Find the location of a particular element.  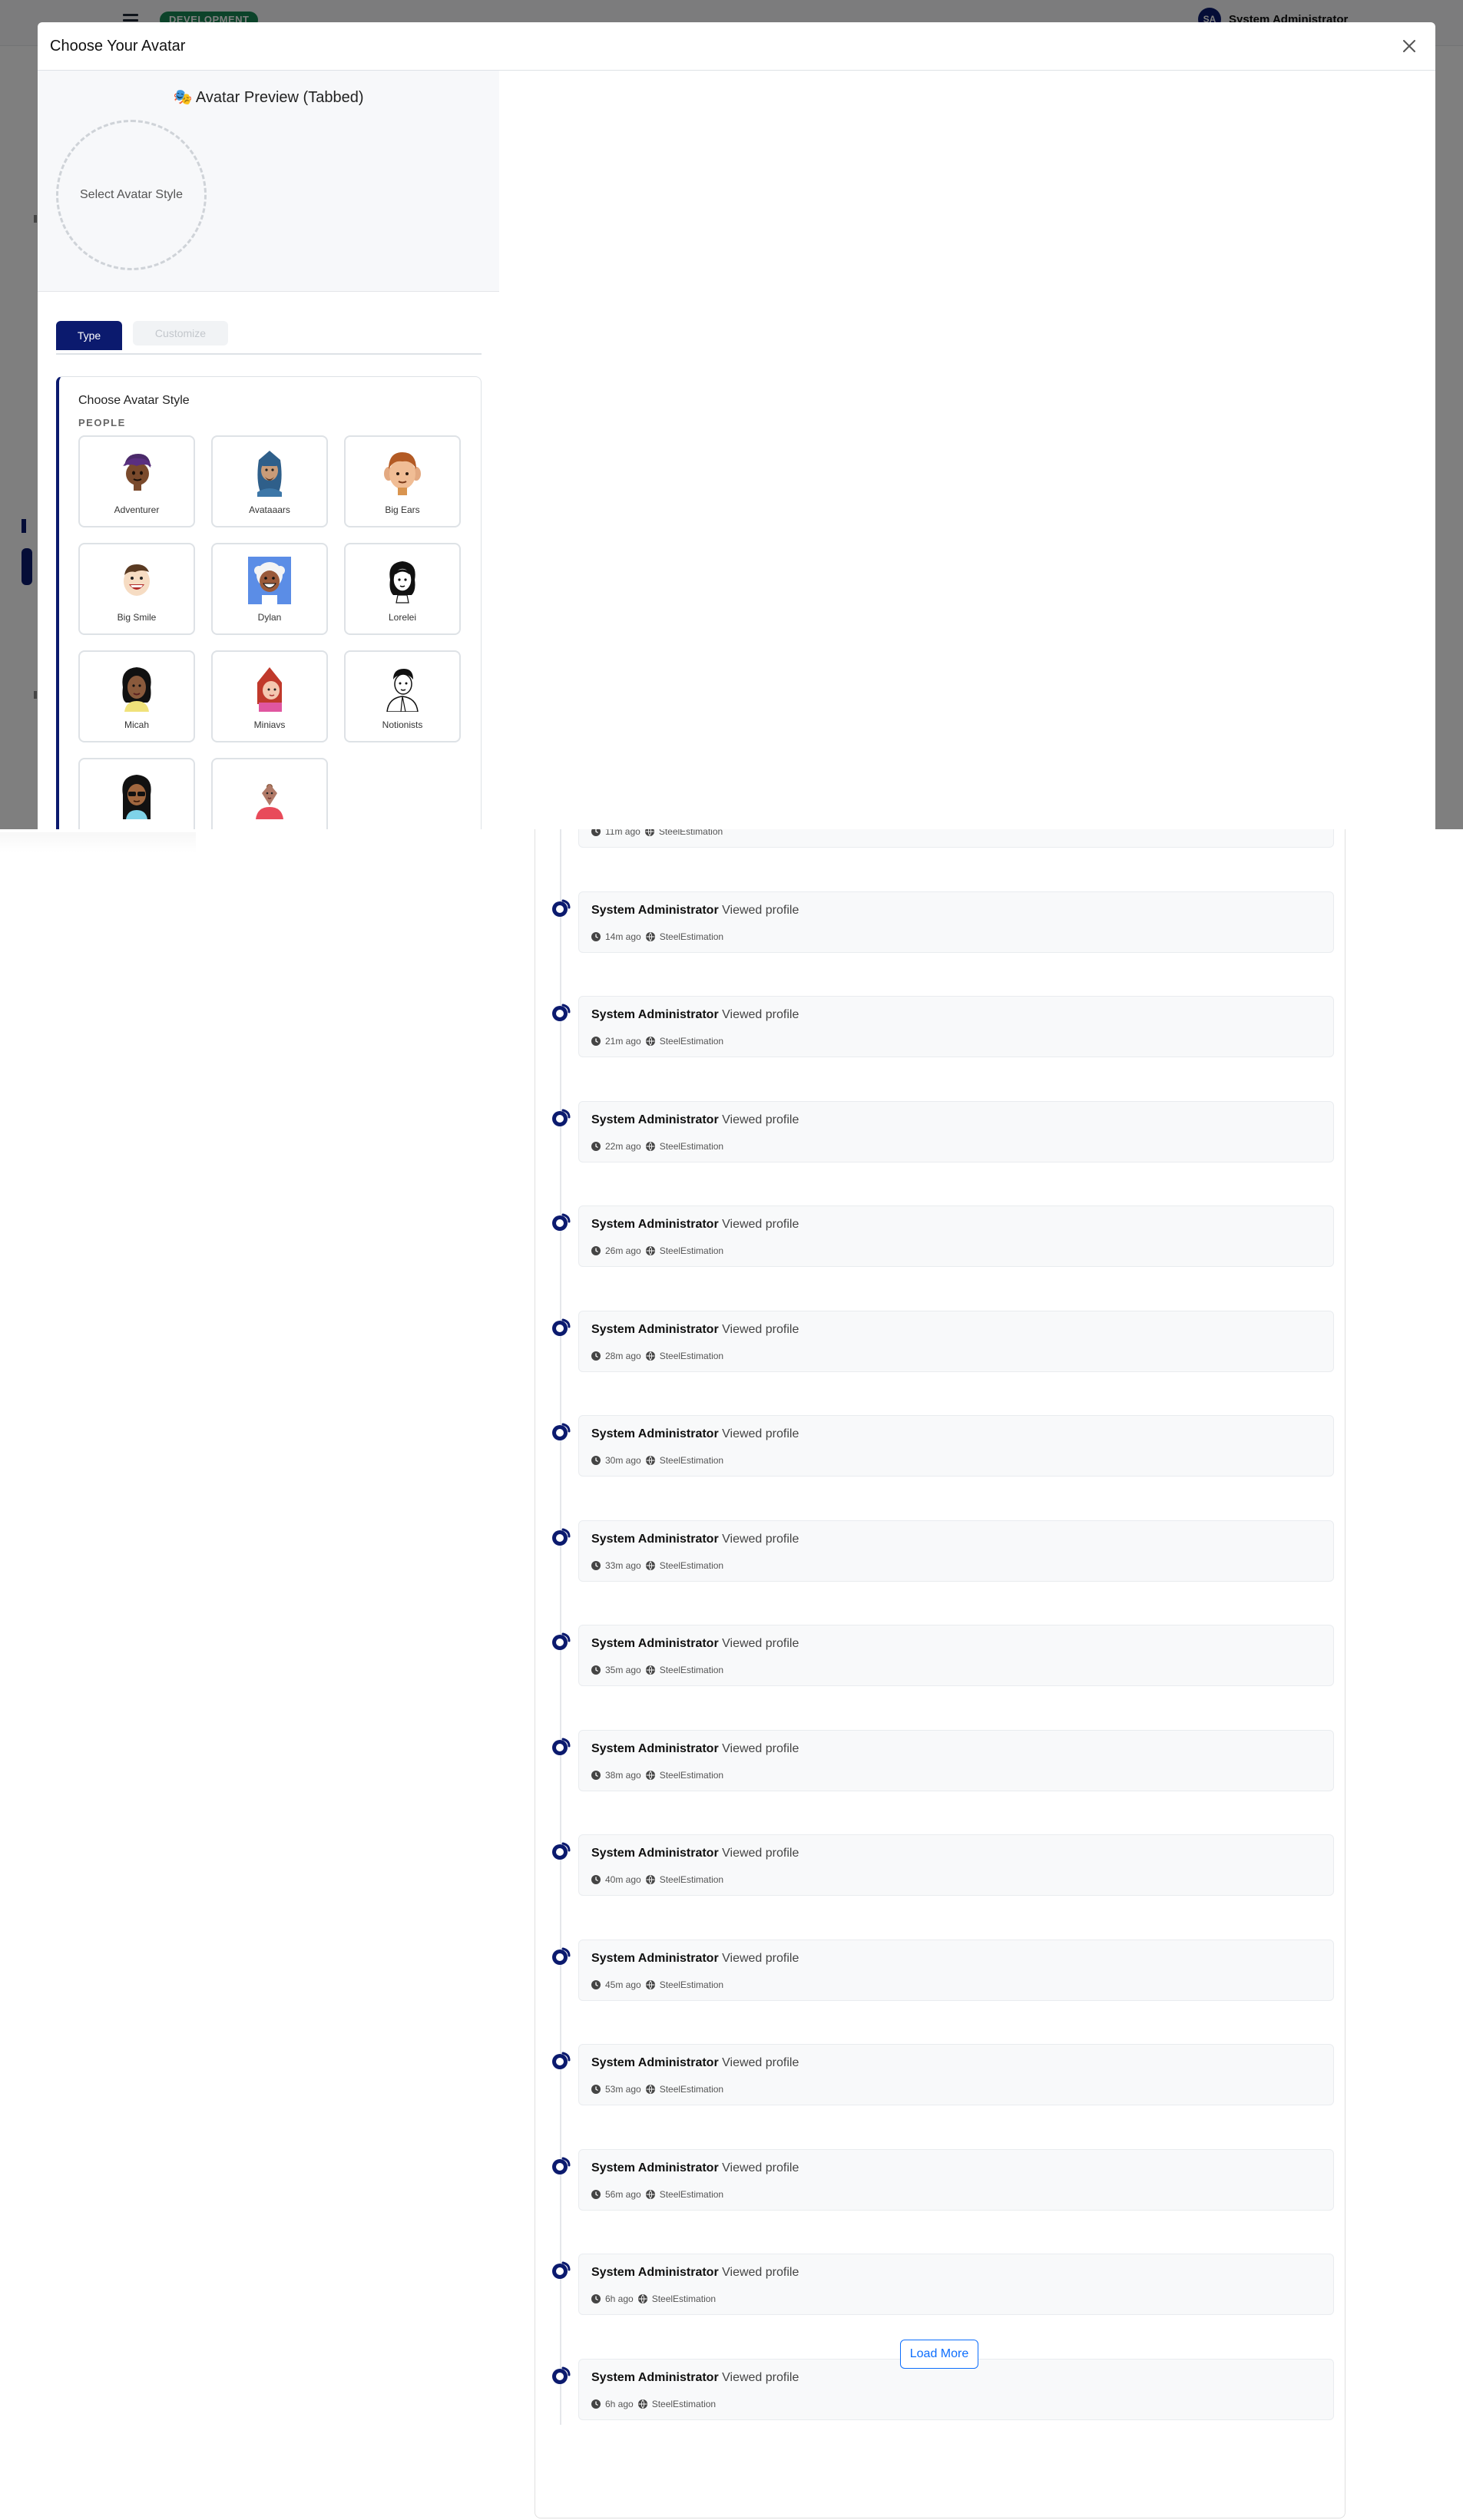

avatar-style-micah: Micah is located at coordinates (136, 696).